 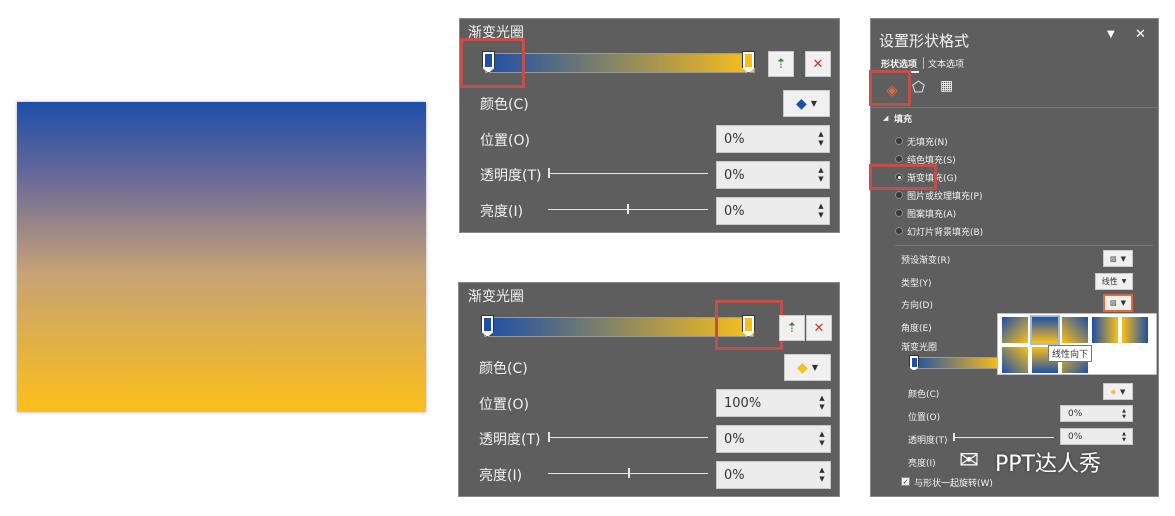 I want to click on section-divider, so click(x=1024, y=245).